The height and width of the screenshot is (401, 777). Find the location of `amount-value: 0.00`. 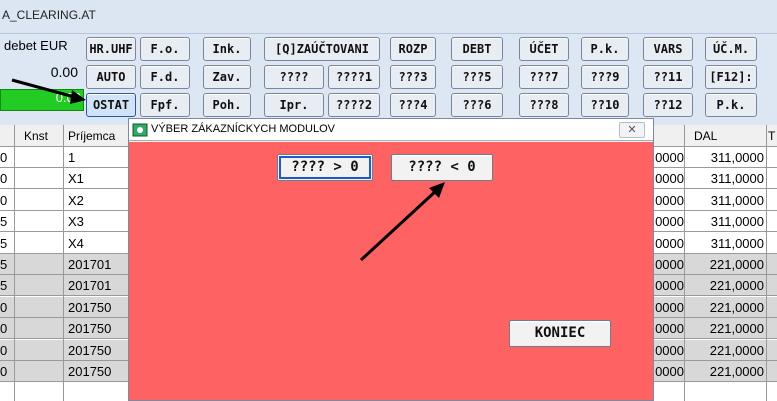

amount-value: 0.00 is located at coordinates (64, 72).